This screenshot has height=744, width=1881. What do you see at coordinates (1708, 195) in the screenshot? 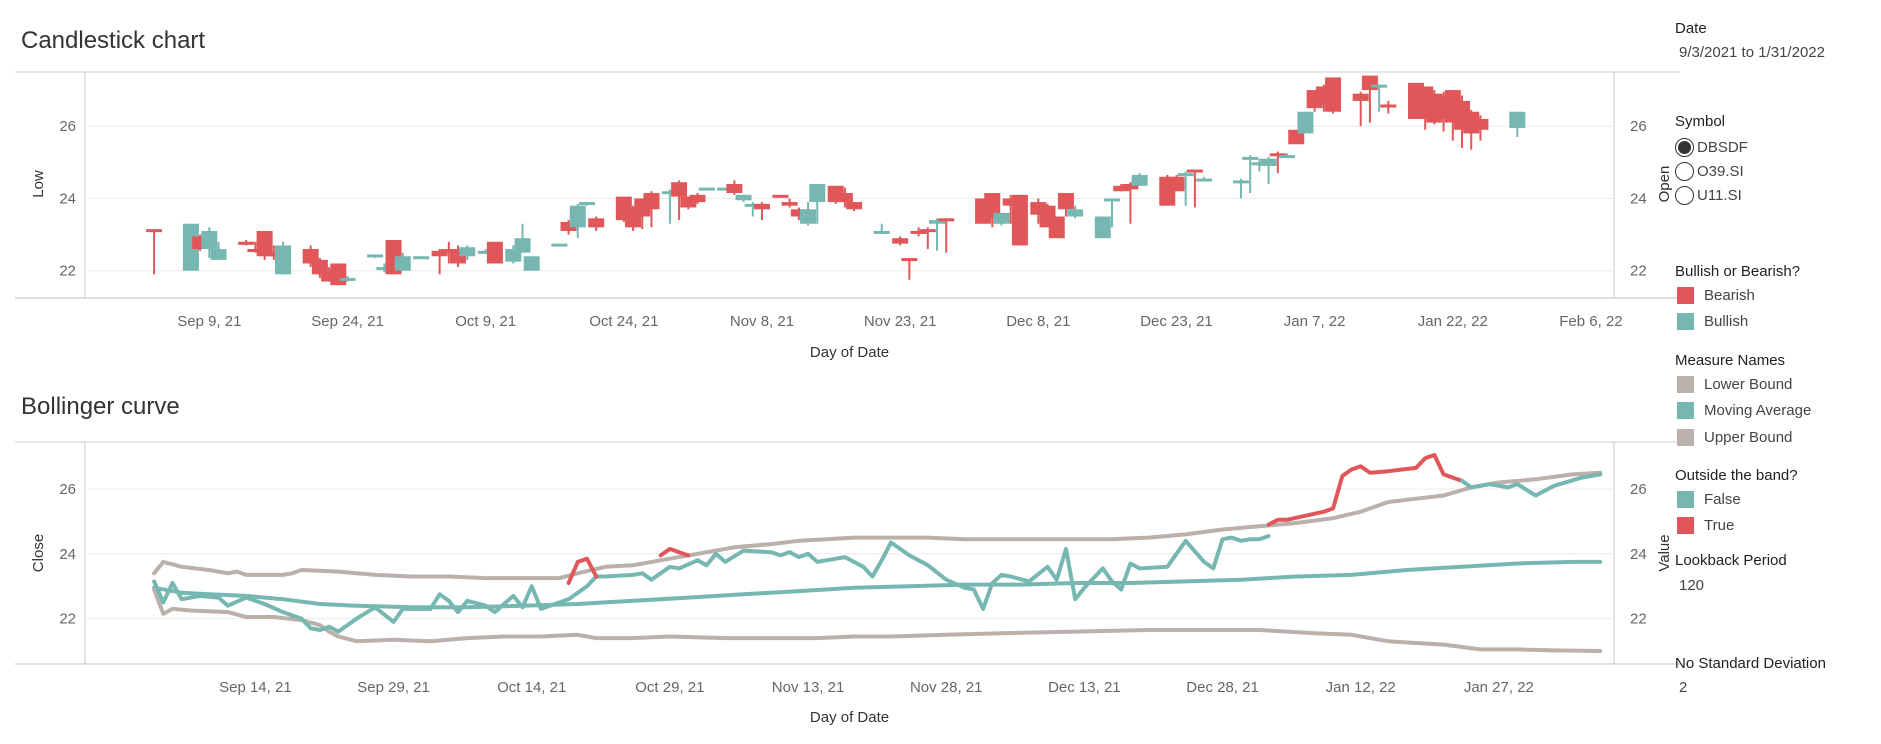
I see `symbol-radio-u11-si: U11.SI` at bounding box center [1708, 195].